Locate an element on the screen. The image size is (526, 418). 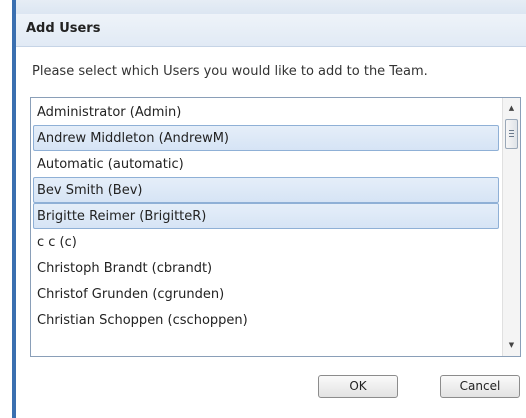
list-item: Christian Schoppen (cschoppen) is located at coordinates (266, 320).